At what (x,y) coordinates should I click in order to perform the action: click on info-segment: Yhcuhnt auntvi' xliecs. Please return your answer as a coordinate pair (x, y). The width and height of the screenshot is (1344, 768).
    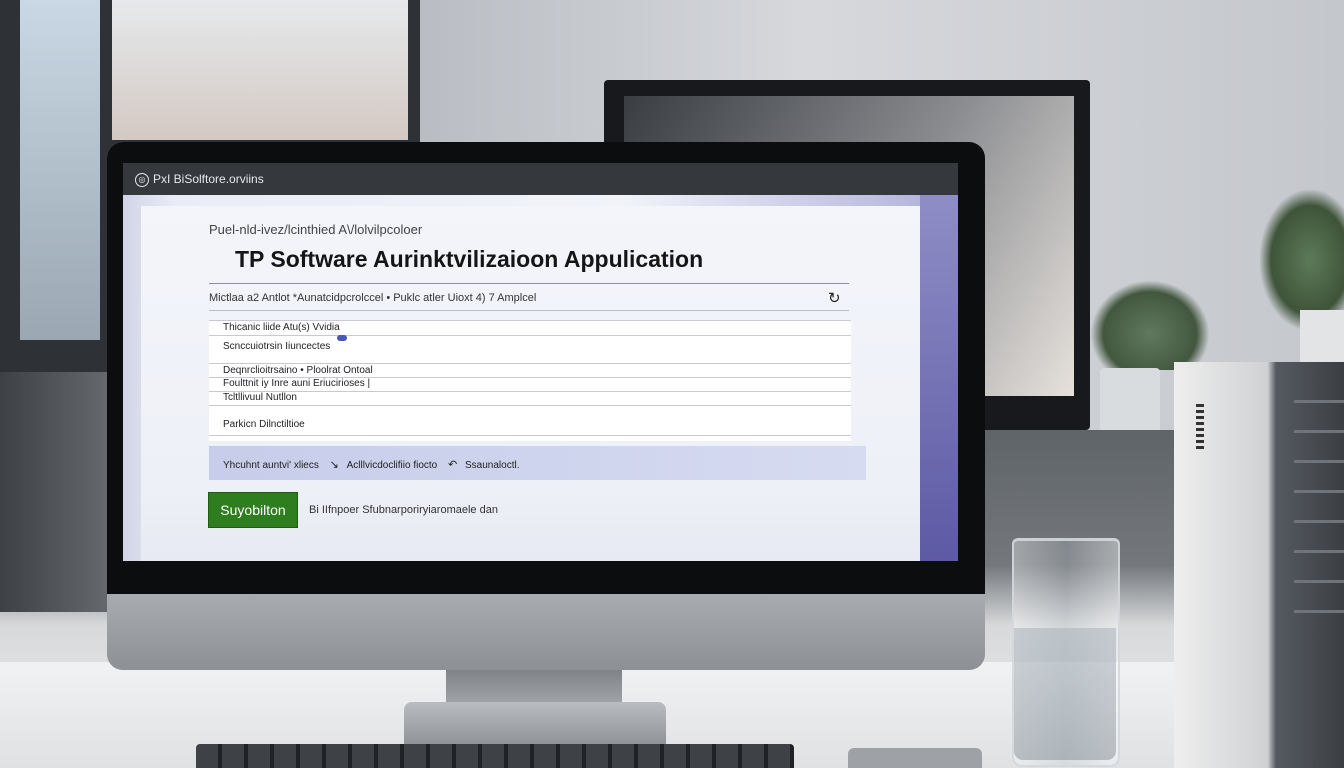
    Looking at the image, I should click on (271, 465).